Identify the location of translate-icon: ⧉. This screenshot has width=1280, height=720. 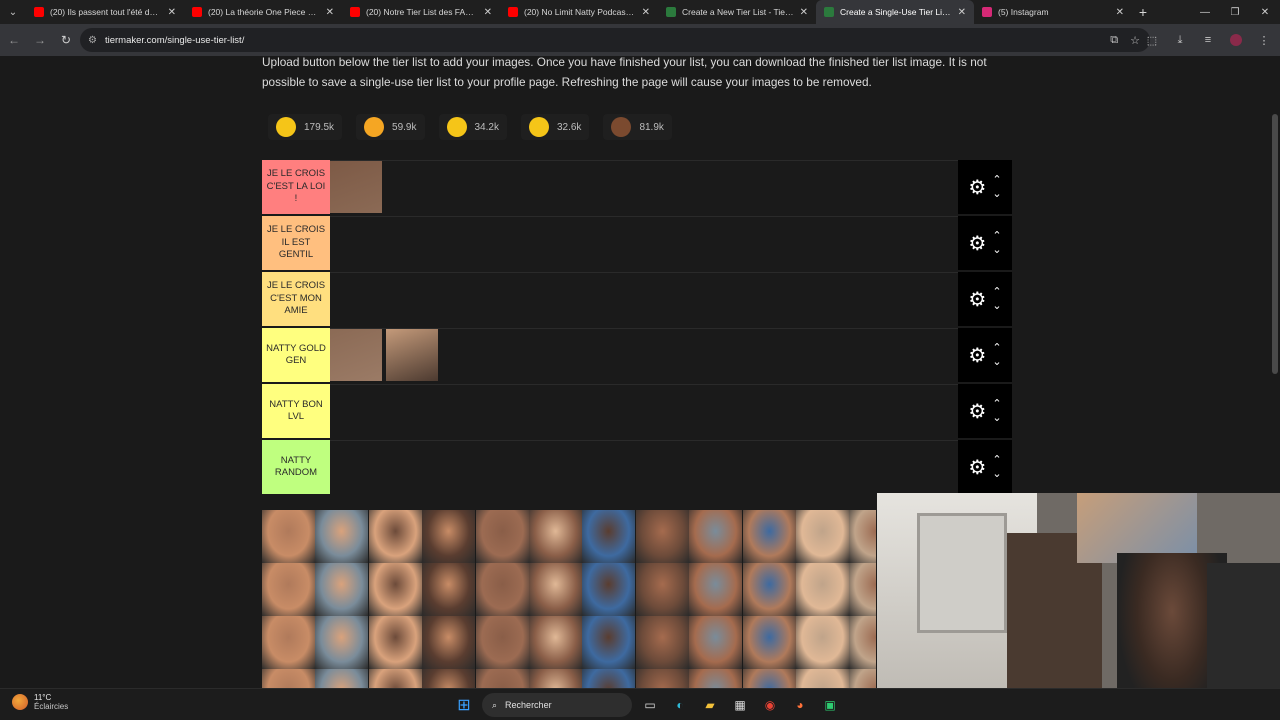
(1114, 40).